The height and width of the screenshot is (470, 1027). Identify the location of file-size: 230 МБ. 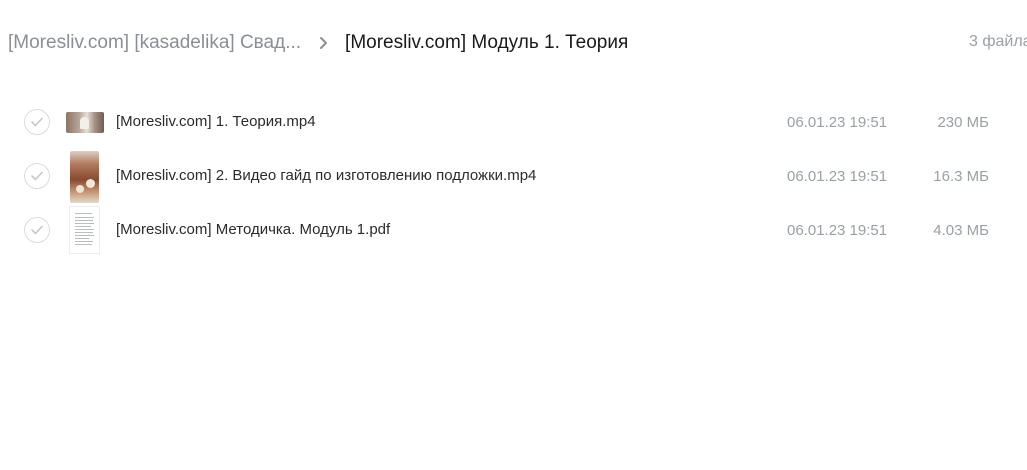
(963, 122).